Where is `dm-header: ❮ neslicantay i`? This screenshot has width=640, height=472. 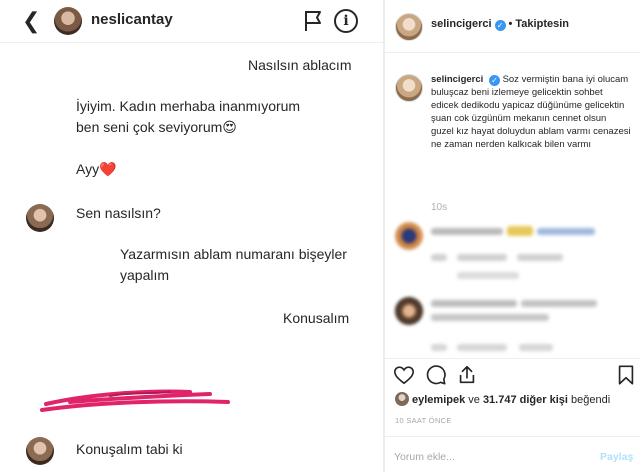 dm-header: ❮ neslicantay i is located at coordinates (191, 21).